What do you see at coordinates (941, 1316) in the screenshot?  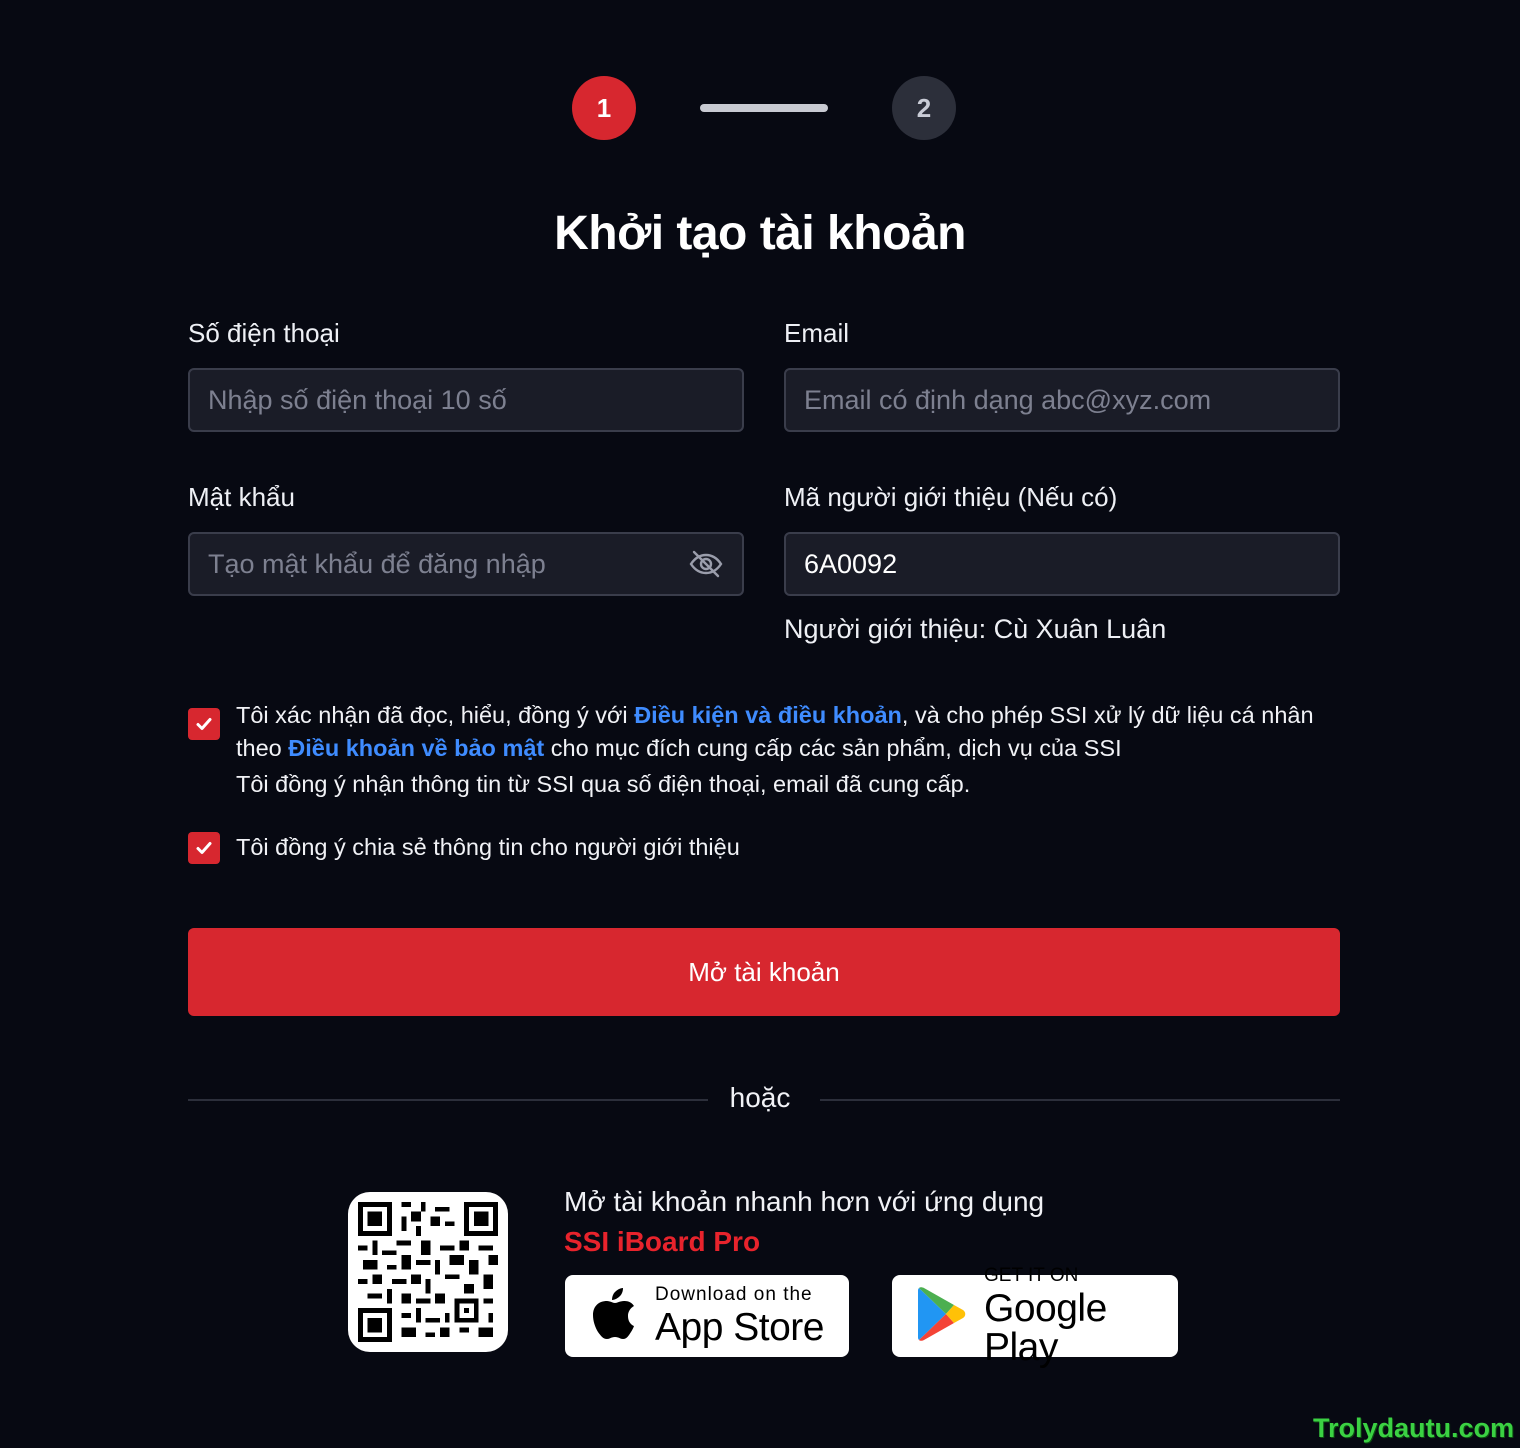 I see `google-play-icon` at bounding box center [941, 1316].